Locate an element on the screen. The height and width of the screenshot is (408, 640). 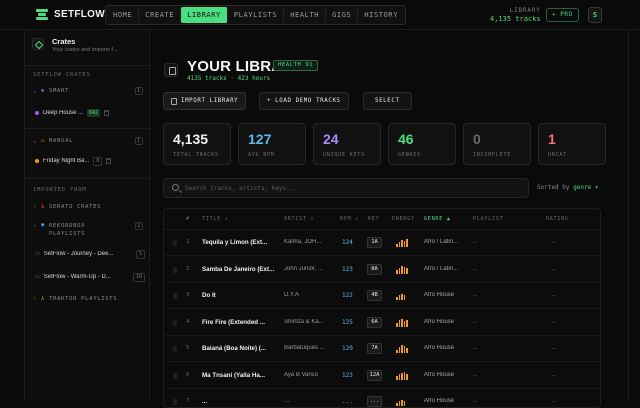
track-key-badge: 4B is located at coordinates (374, 295).